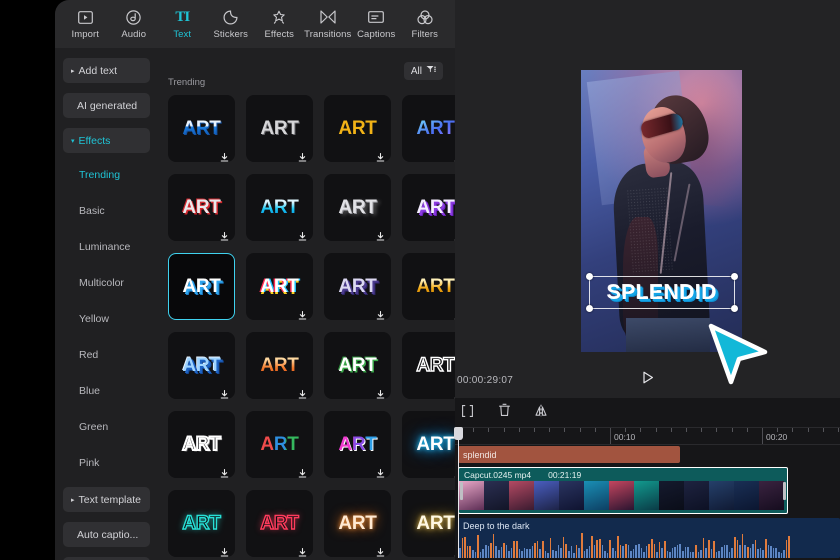 The width and height of the screenshot is (840, 560). I want to click on tab-transitions: Transitions, so click(328, 24).